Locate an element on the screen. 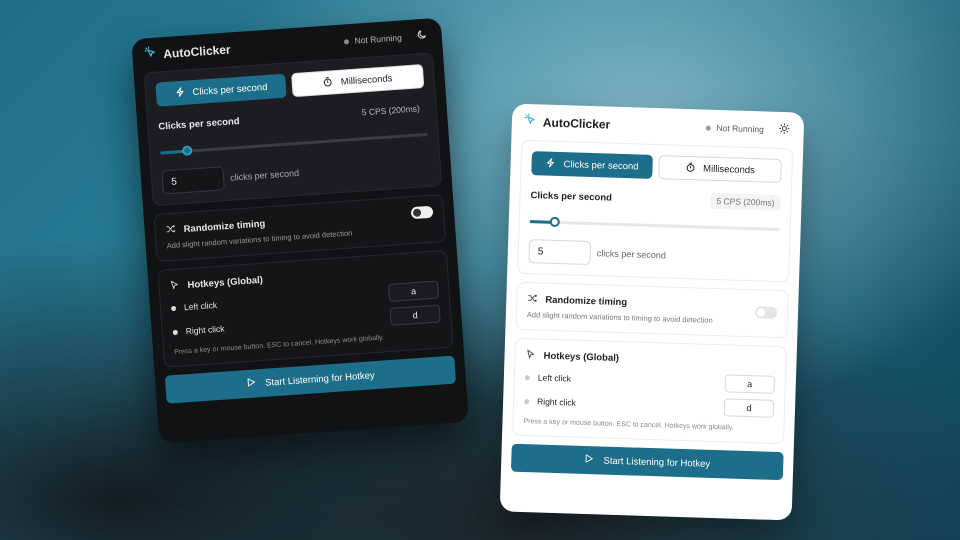 The image size is (960, 540). hotkeys-heading: Hotkeys (Global) is located at coordinates (650, 359).